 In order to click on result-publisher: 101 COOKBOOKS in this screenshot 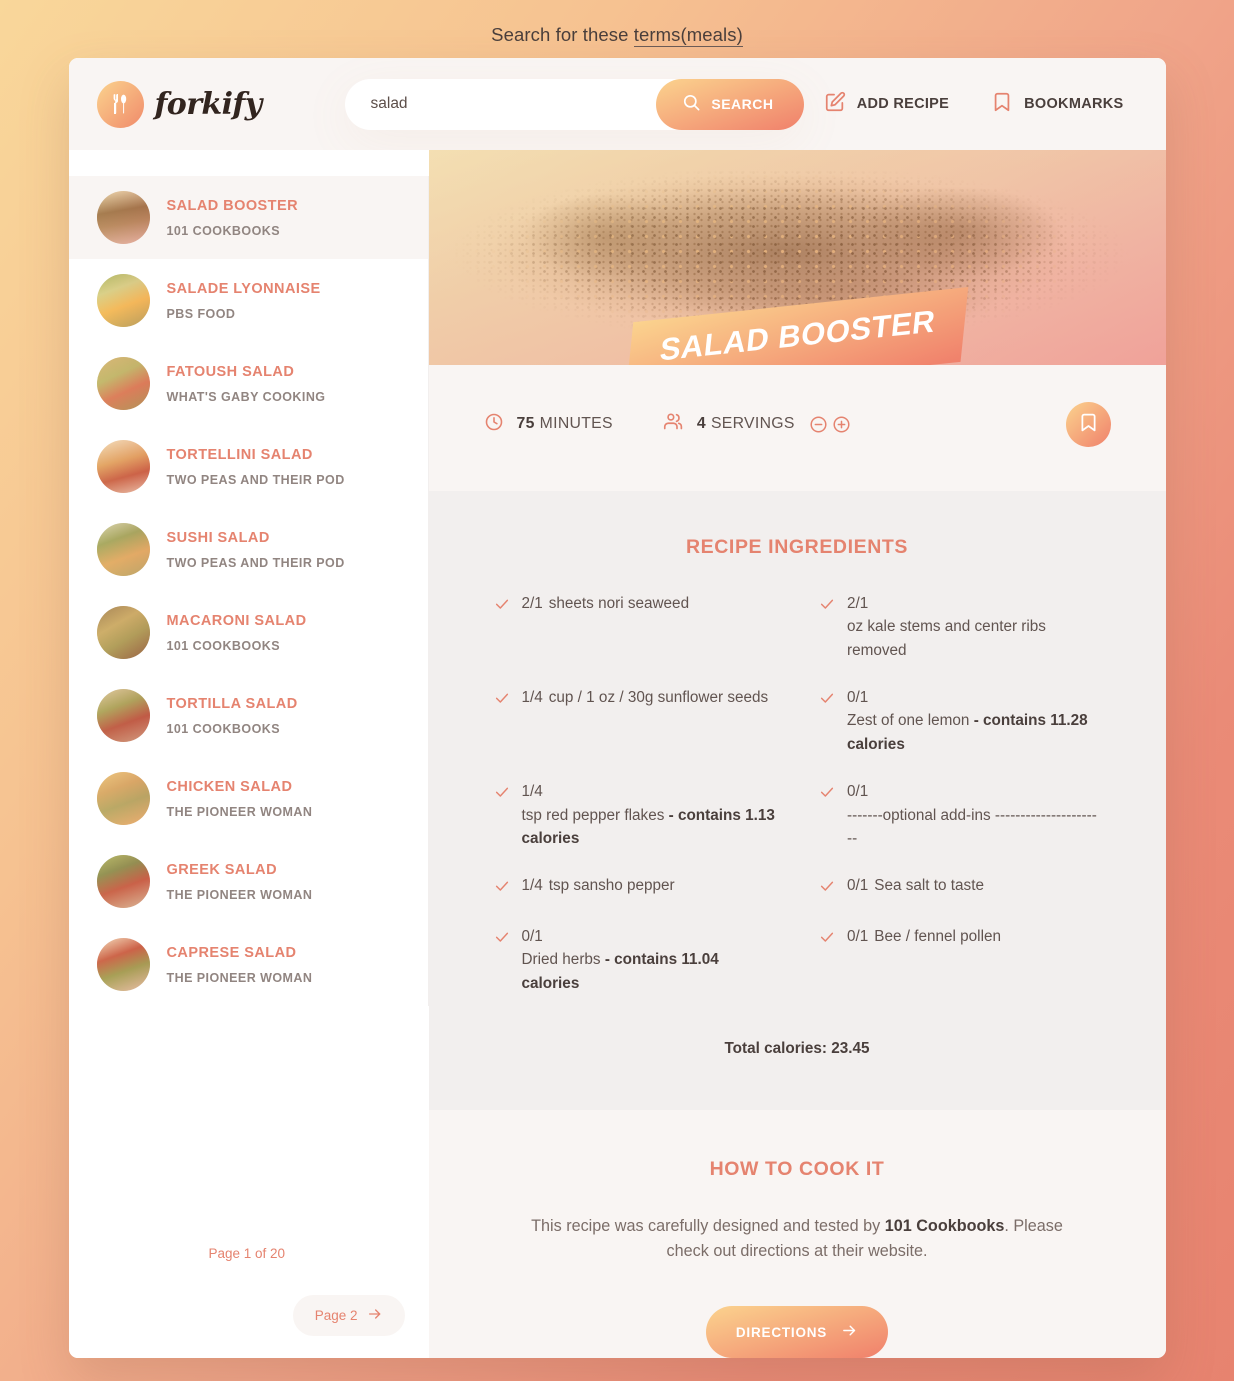, I will do `click(223, 645)`.